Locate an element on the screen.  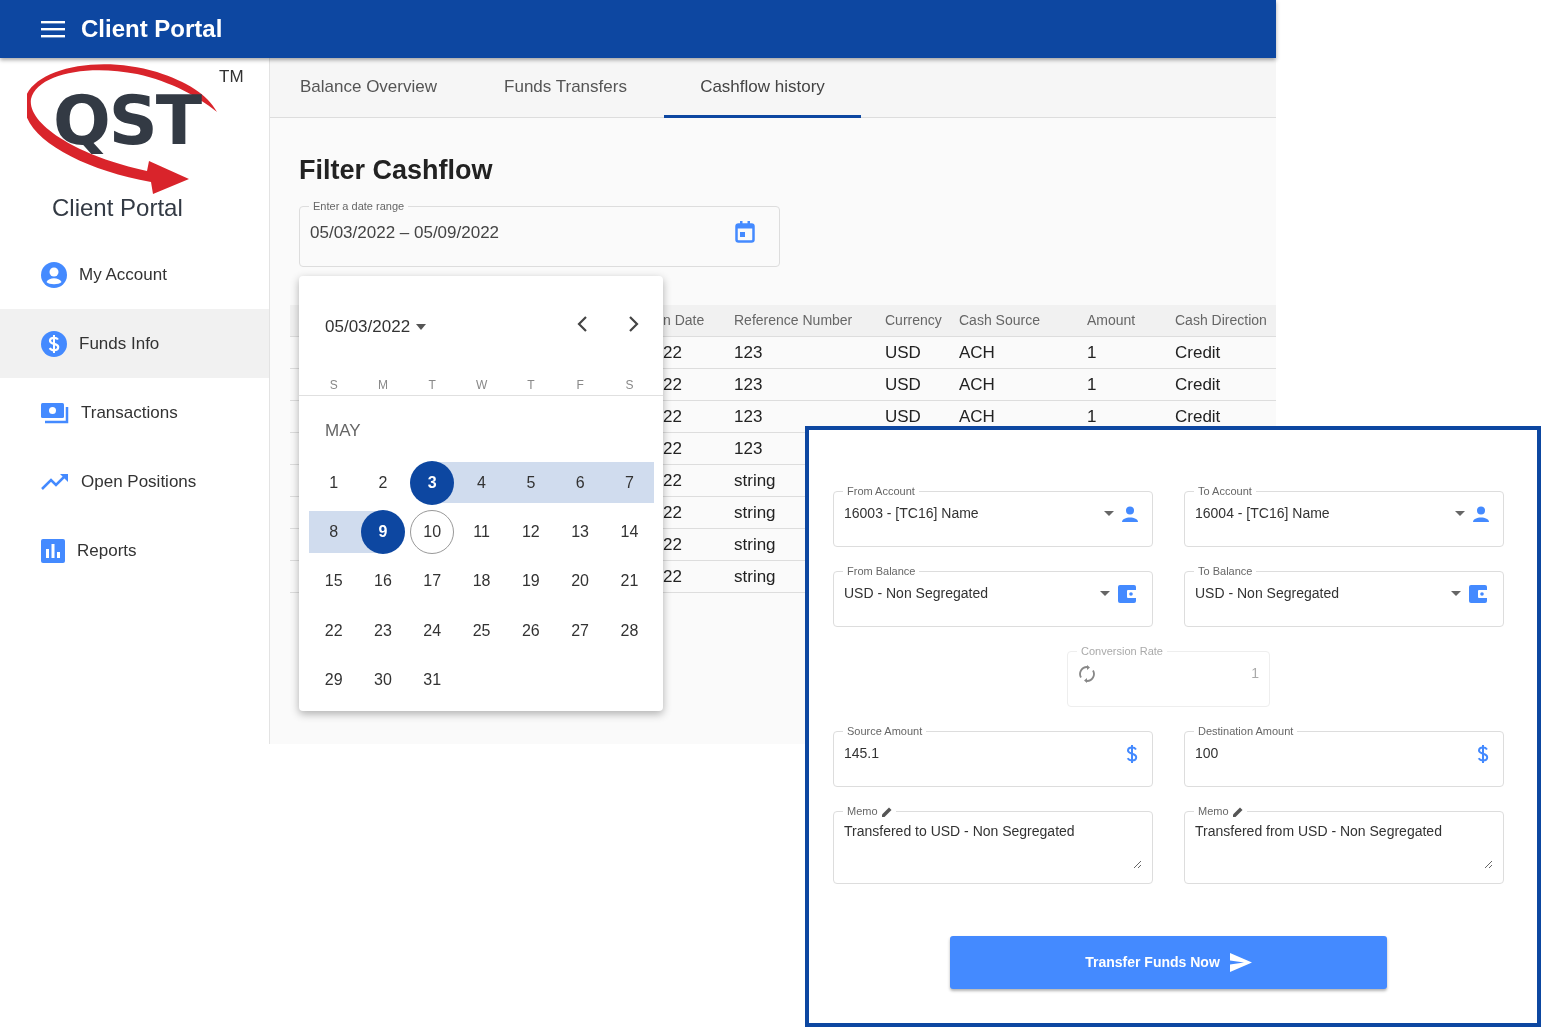
tab: Balance Overview is located at coordinates (368, 88).